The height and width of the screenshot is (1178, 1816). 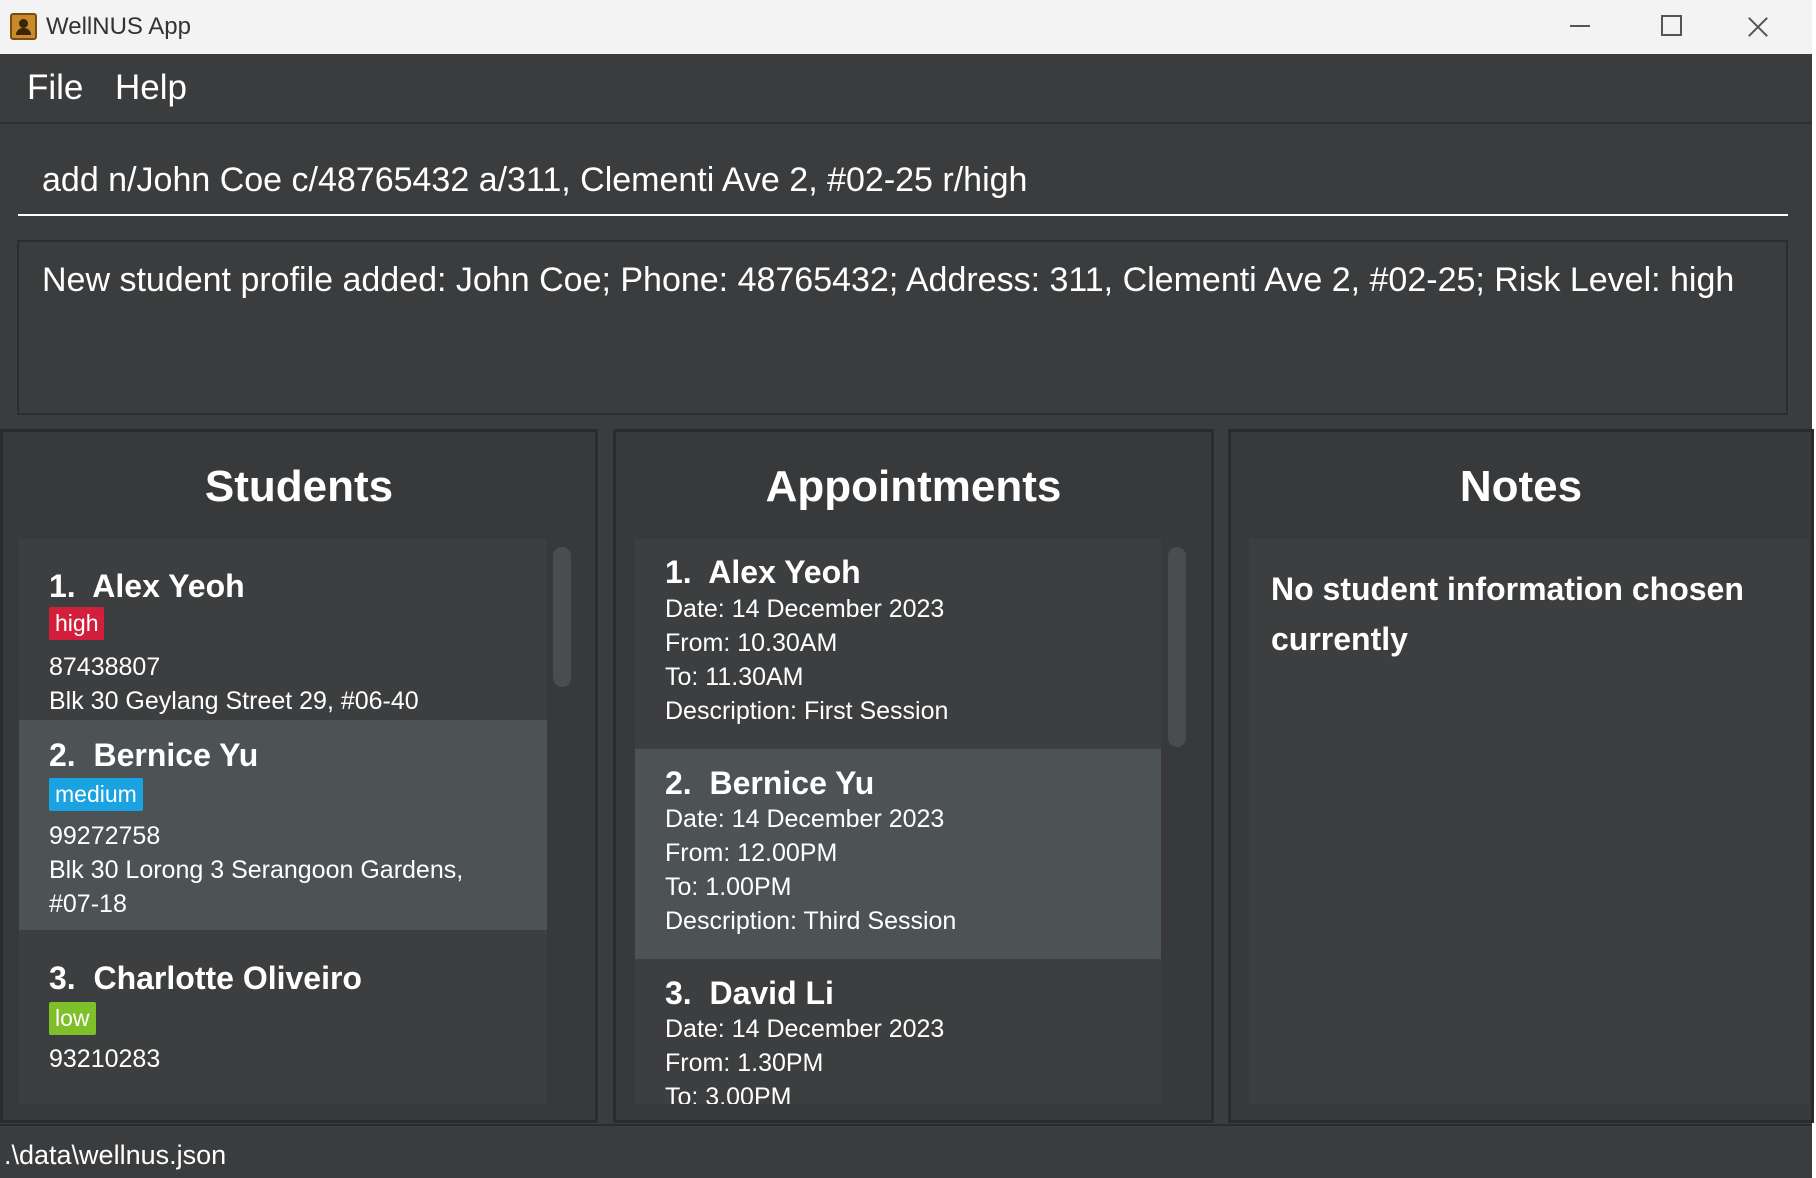 I want to click on appointments-scrollbar, so click(x=1177, y=647).